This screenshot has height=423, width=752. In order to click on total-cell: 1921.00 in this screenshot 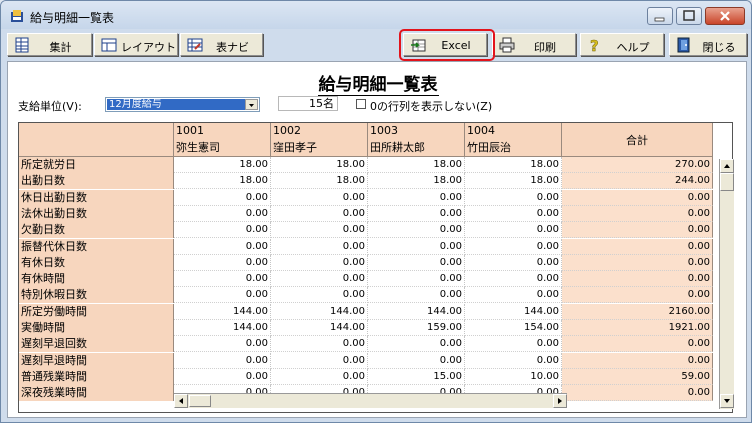, I will do `click(637, 328)`.